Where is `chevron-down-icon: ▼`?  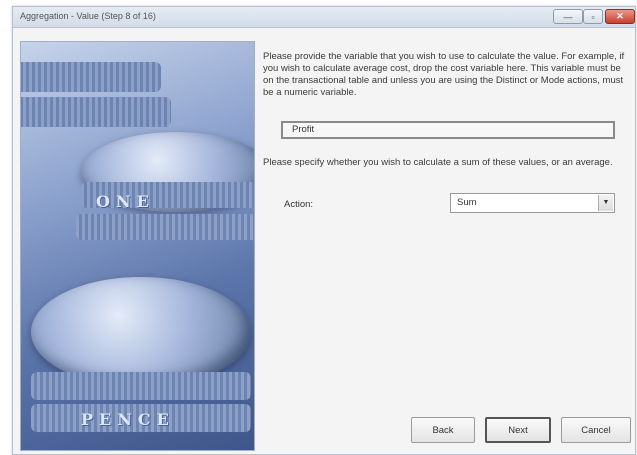 chevron-down-icon: ▼ is located at coordinates (605, 203).